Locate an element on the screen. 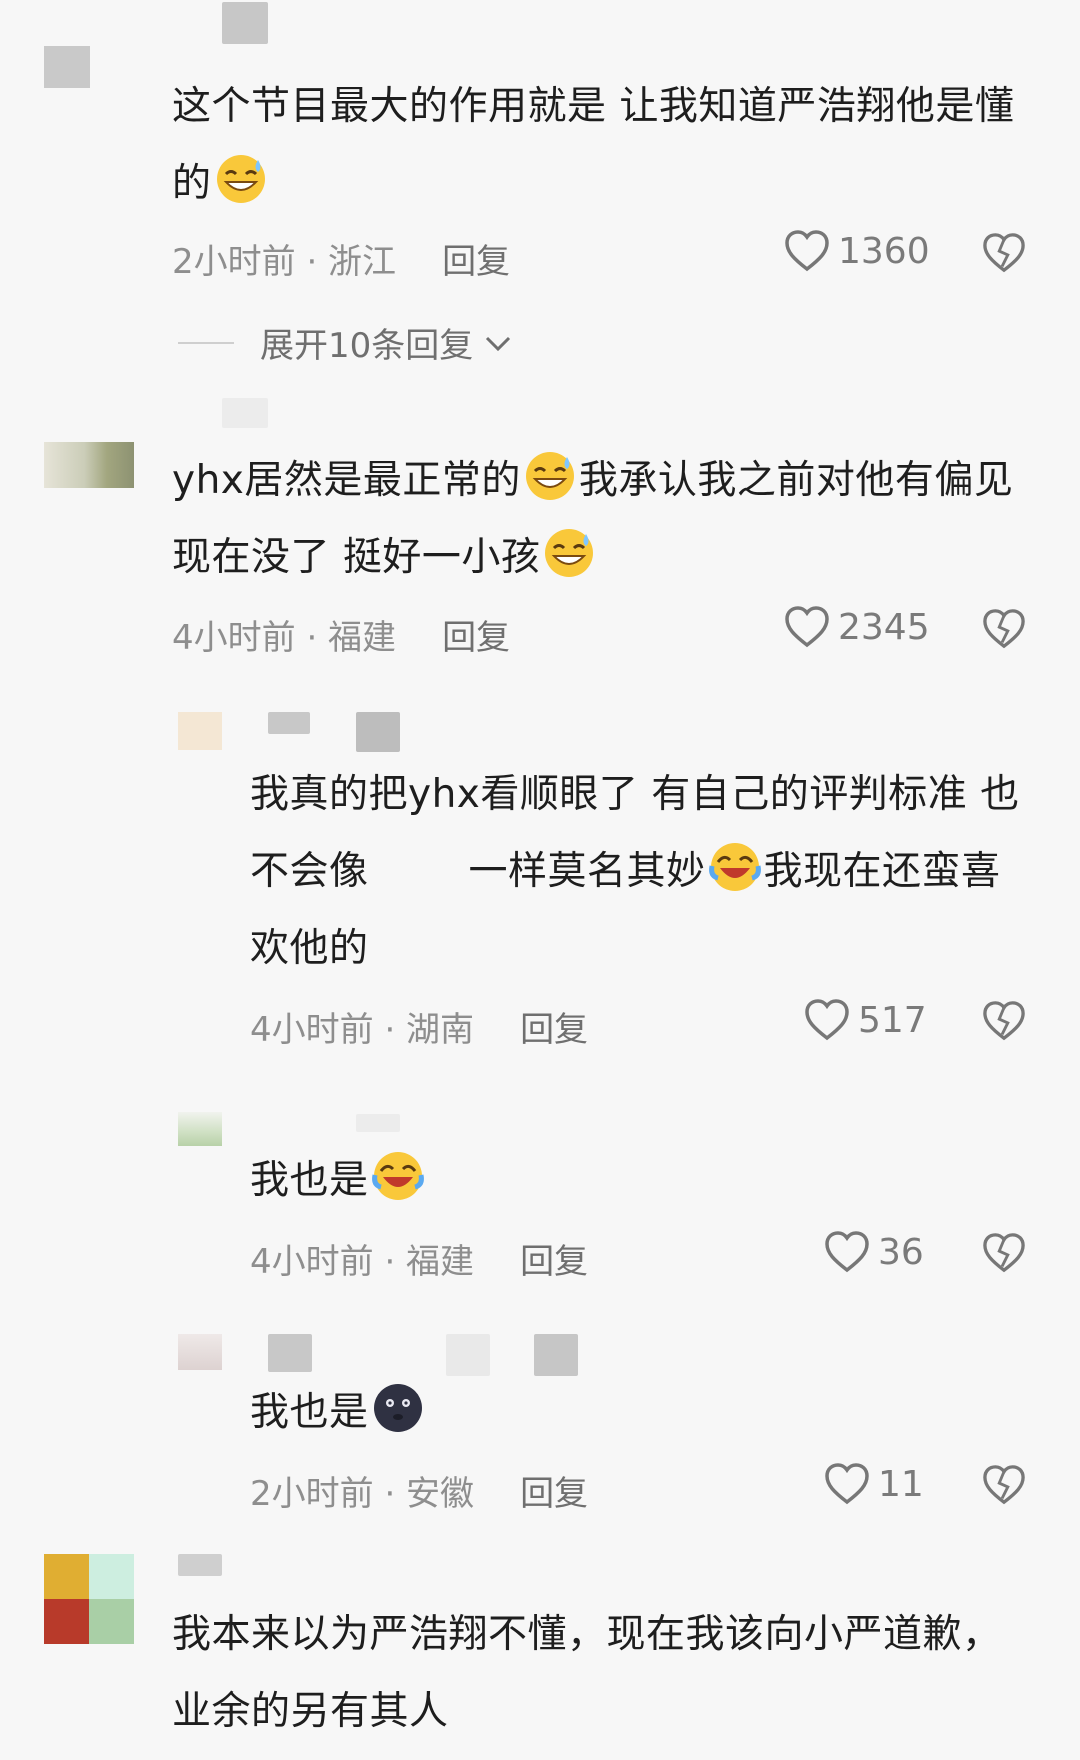 This screenshot has width=1080, height=1760. comment-text: yhx居然是最正常的 我承认我之前对他有偏见现在没了 挺好一小孩 is located at coordinates (602, 519).